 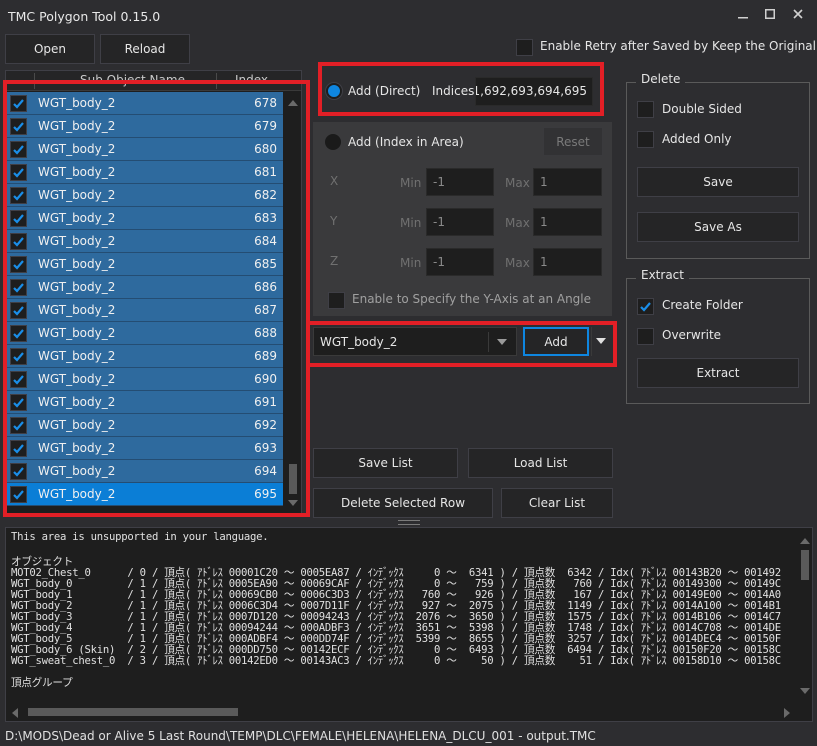 I want to click on save-as-button: Save As, so click(x=718, y=227).